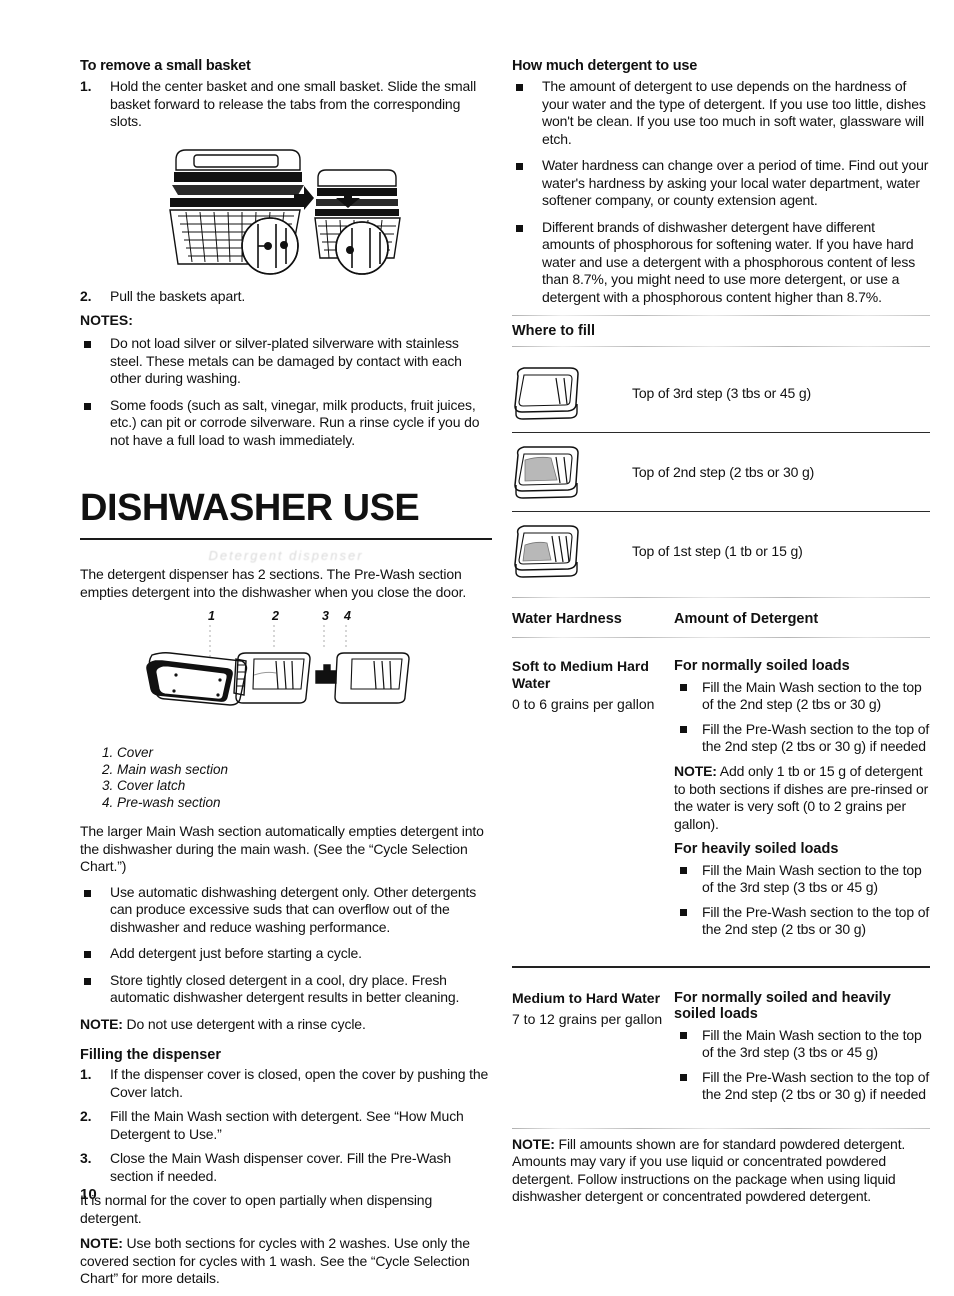  I want to click on table-row: Top of 2nd step (2 tbs or 30 g), so click(721, 472).